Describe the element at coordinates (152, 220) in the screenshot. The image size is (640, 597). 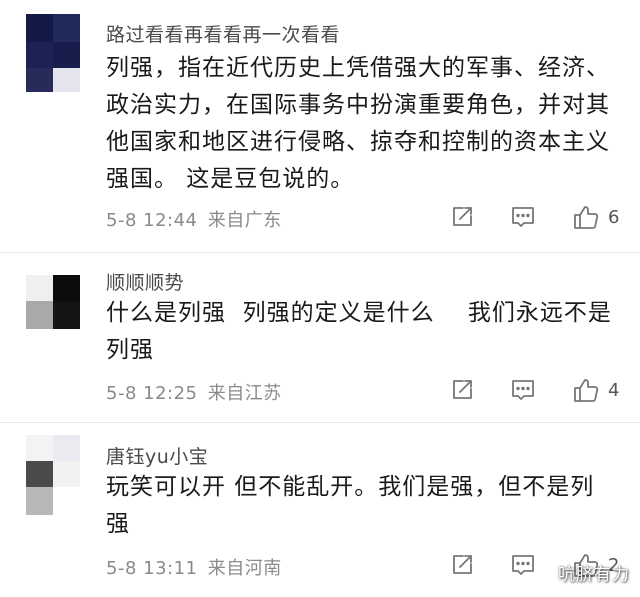
I see `comment-date: 5-8 12:44` at that location.